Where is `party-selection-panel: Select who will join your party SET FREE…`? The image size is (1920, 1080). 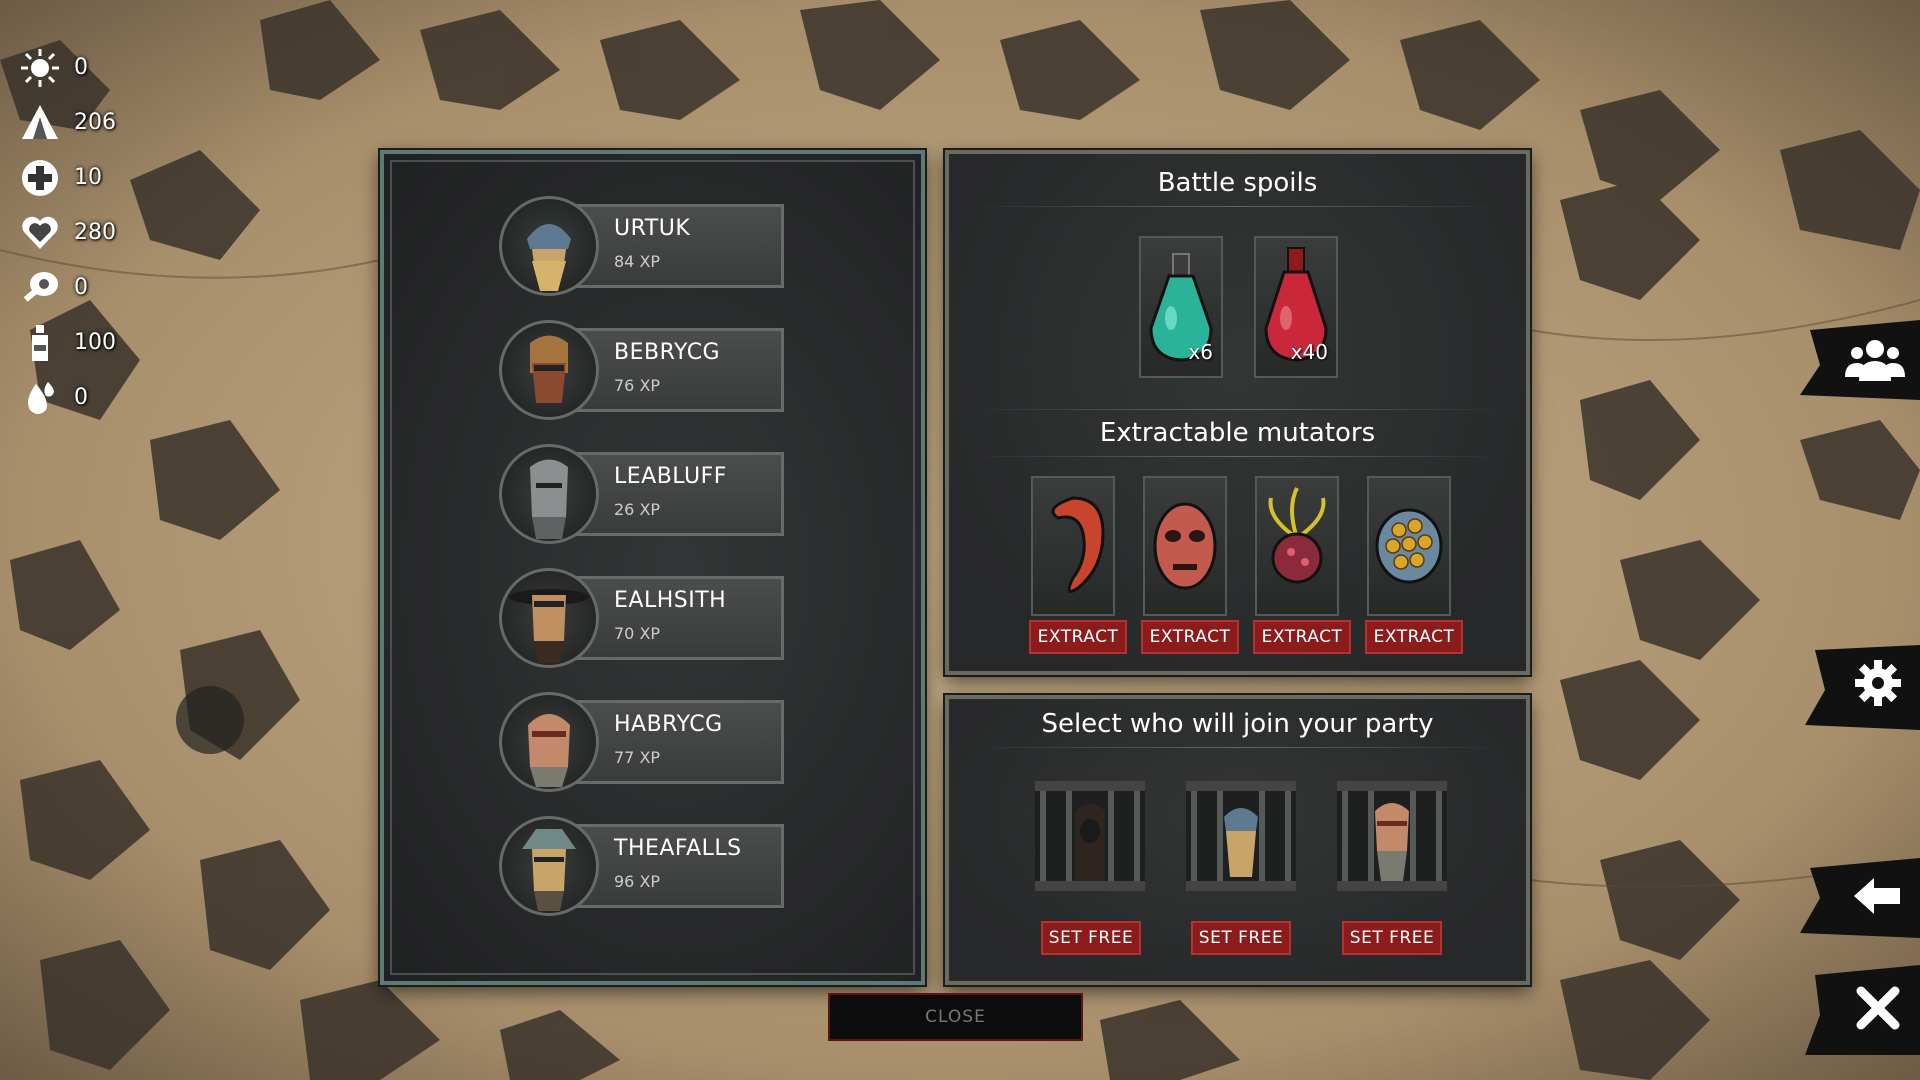
party-selection-panel: Select who will join your party SET FREE… is located at coordinates (1237, 840).